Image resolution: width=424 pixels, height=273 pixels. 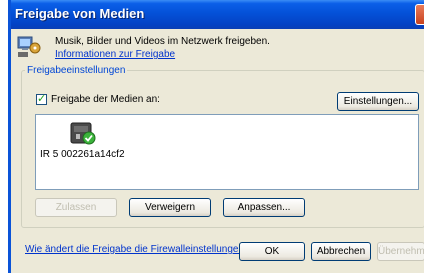 What do you see at coordinates (341, 251) in the screenshot?
I see `cancel-button: Abbrechen` at bounding box center [341, 251].